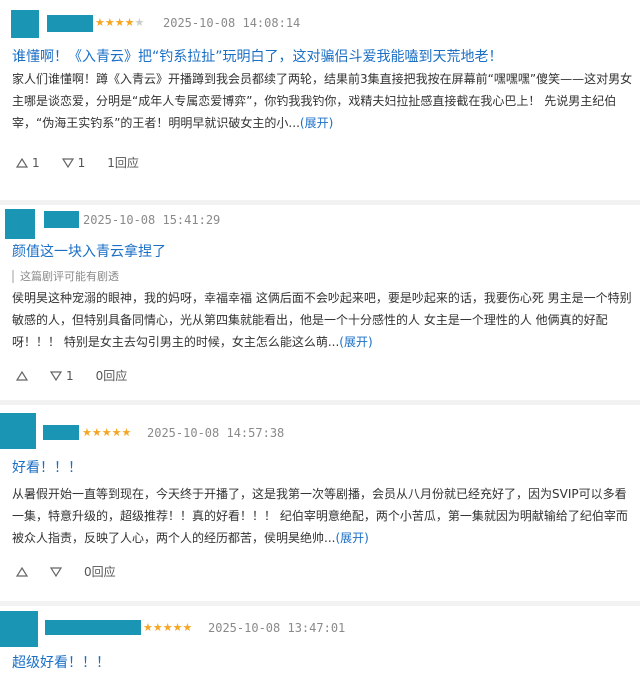  I want to click on review-title: 好看！！！, so click(47, 467).